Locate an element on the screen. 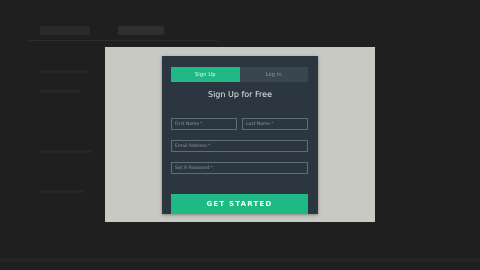 The width and height of the screenshot is (480, 270). password-placeholder: Set A Password is located at coordinates (192, 168).